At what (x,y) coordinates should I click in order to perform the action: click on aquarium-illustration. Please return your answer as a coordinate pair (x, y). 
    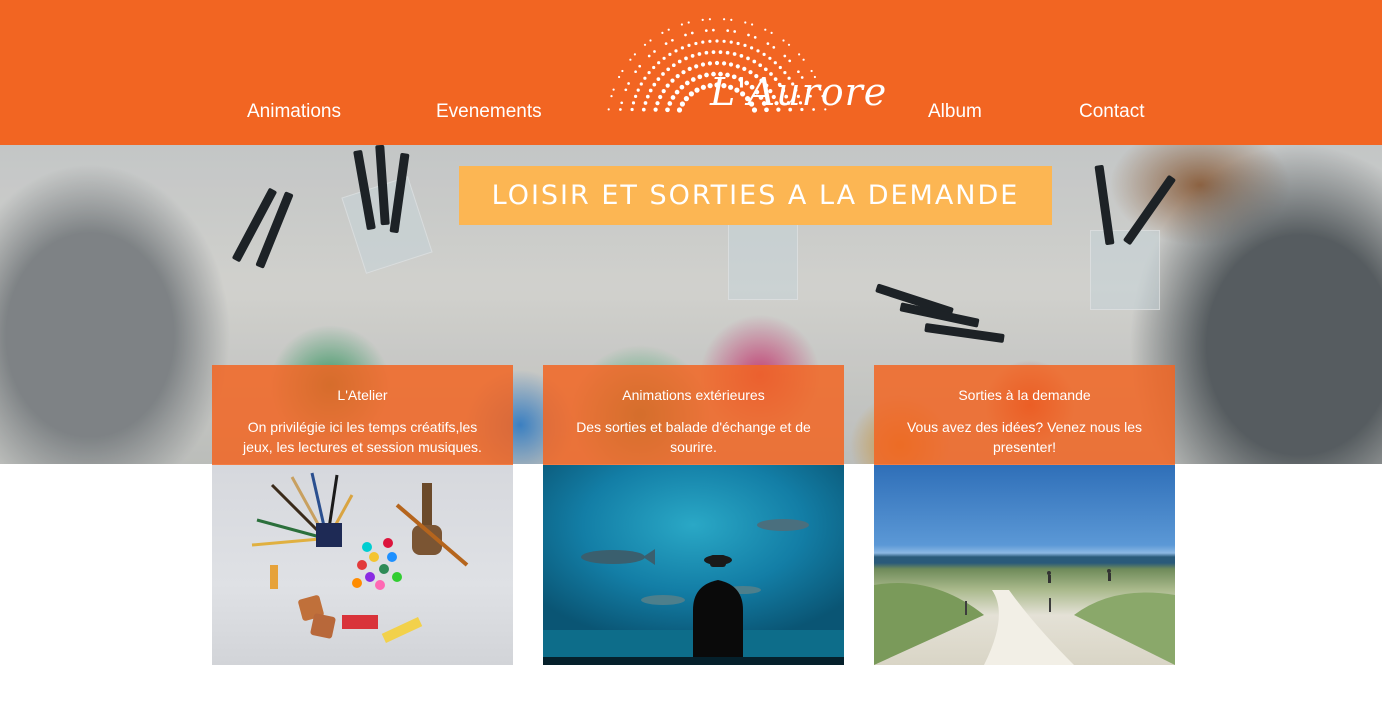
    Looking at the image, I should click on (693, 592).